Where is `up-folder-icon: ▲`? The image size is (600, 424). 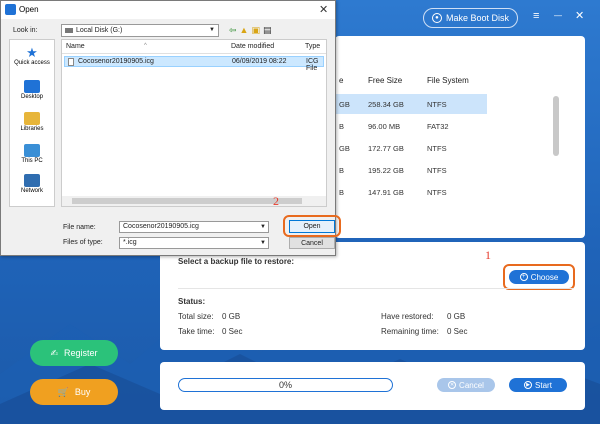 up-folder-icon: ▲ is located at coordinates (246, 30).